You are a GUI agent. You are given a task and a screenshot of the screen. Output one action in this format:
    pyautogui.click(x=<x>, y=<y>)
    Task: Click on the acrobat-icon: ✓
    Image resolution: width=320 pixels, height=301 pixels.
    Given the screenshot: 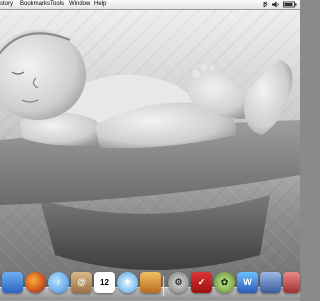 What is the action you would take?
    pyautogui.click(x=201, y=282)
    